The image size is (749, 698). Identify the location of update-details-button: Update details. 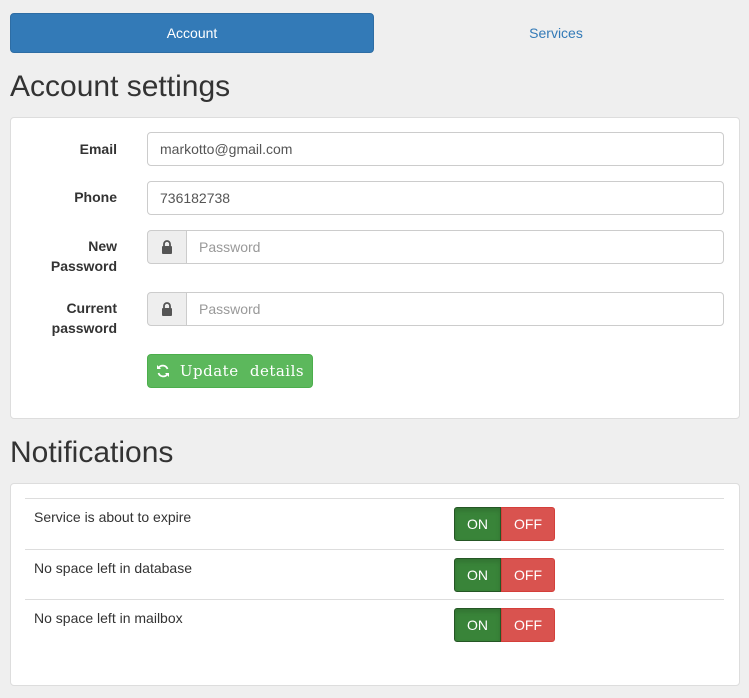
(230, 371).